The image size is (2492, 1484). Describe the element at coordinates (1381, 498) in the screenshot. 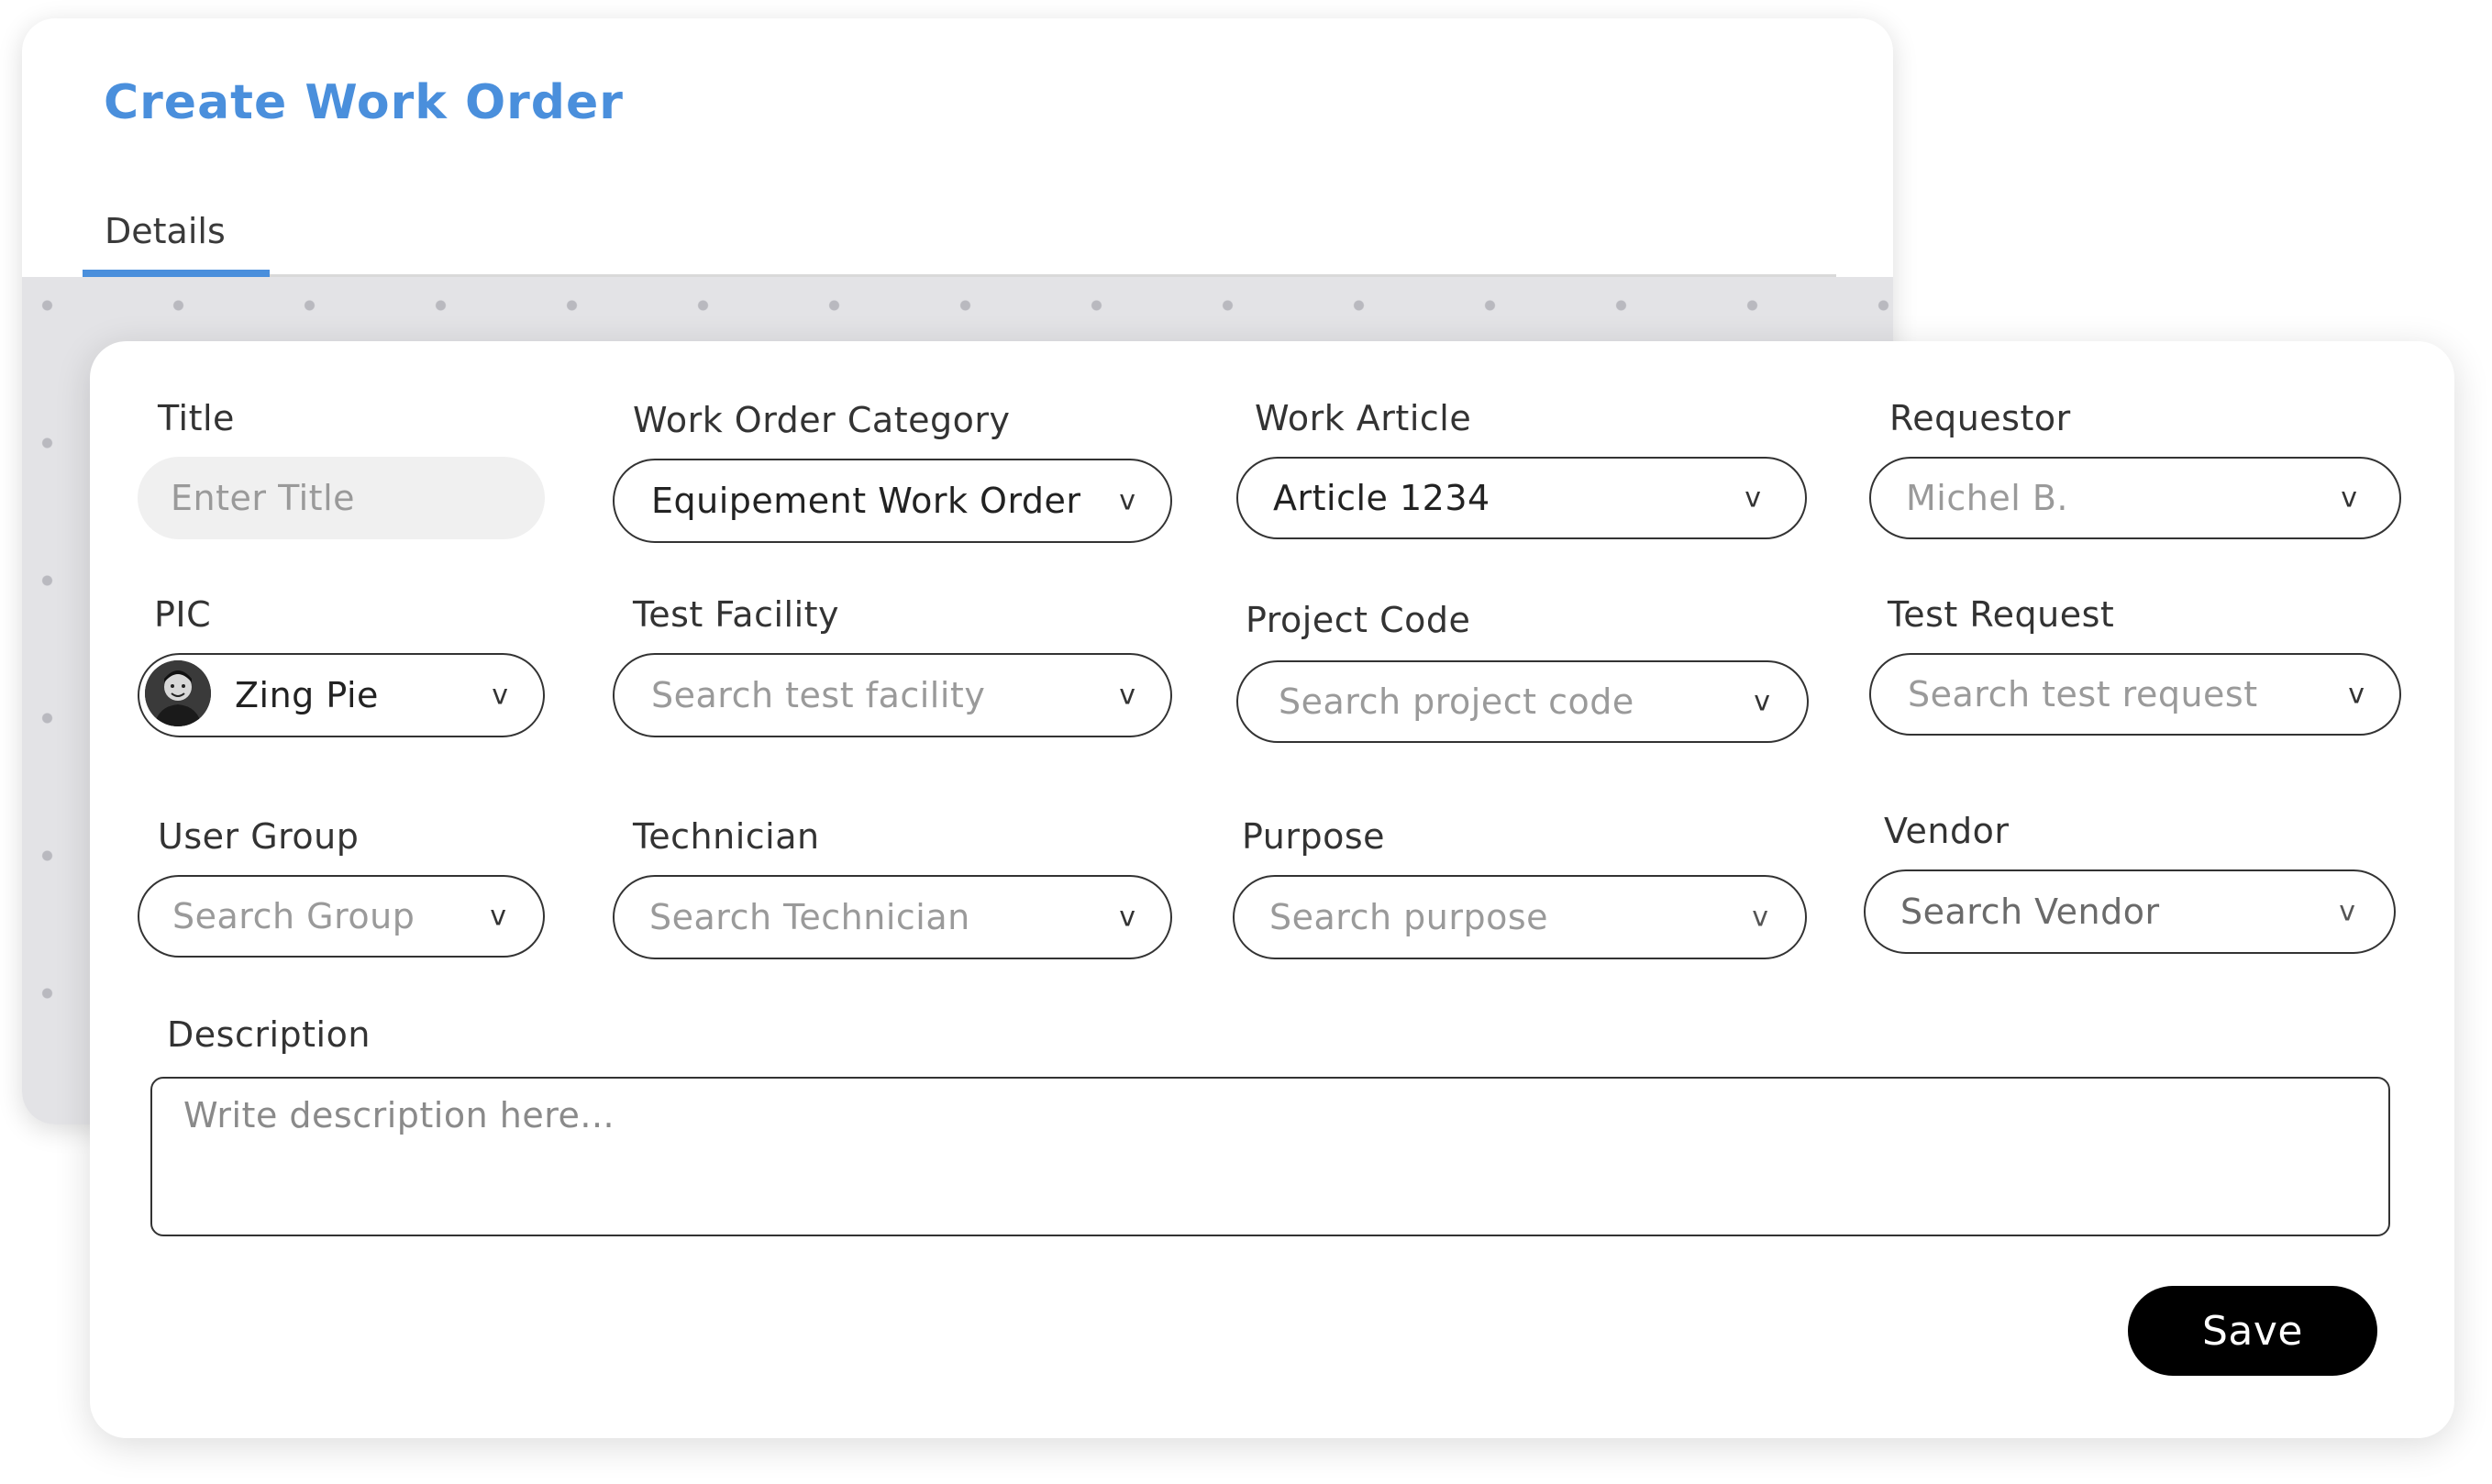

I see `work-article-value: Article 1234` at that location.